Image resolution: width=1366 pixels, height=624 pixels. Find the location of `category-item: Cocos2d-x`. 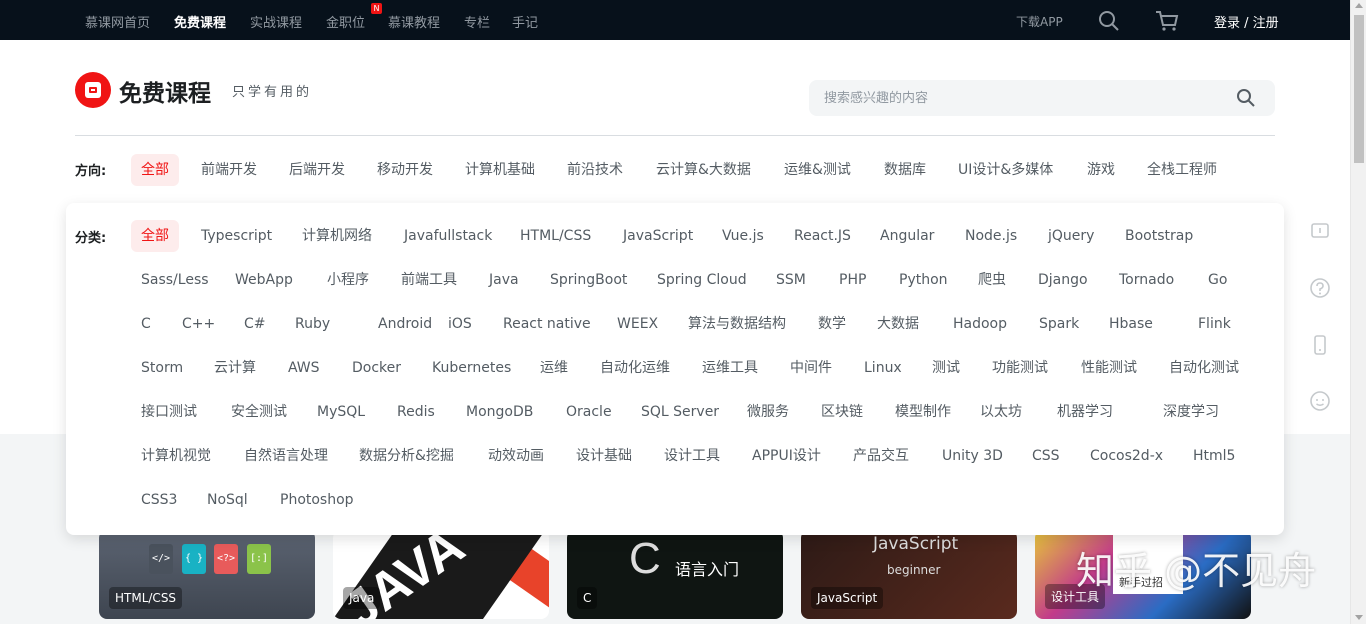

category-item: Cocos2d-x is located at coordinates (1126, 456).